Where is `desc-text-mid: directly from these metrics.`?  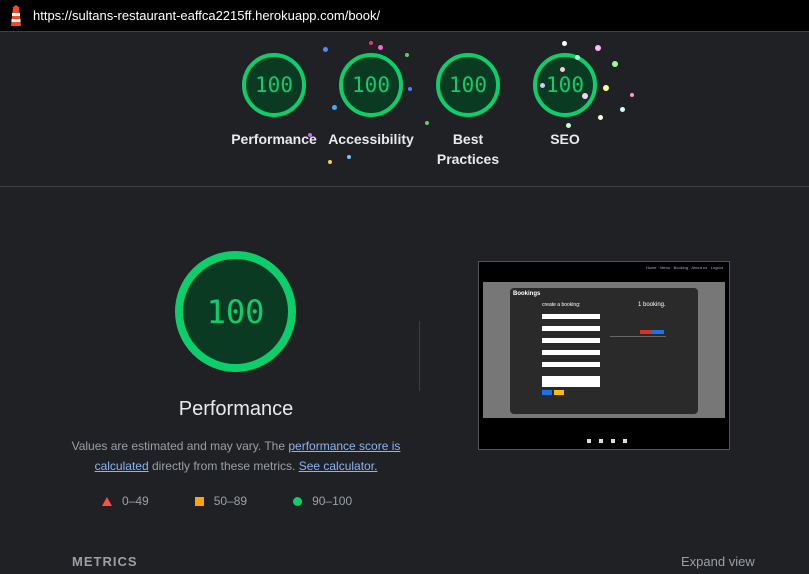 desc-text-mid: directly from these metrics. is located at coordinates (223, 466).